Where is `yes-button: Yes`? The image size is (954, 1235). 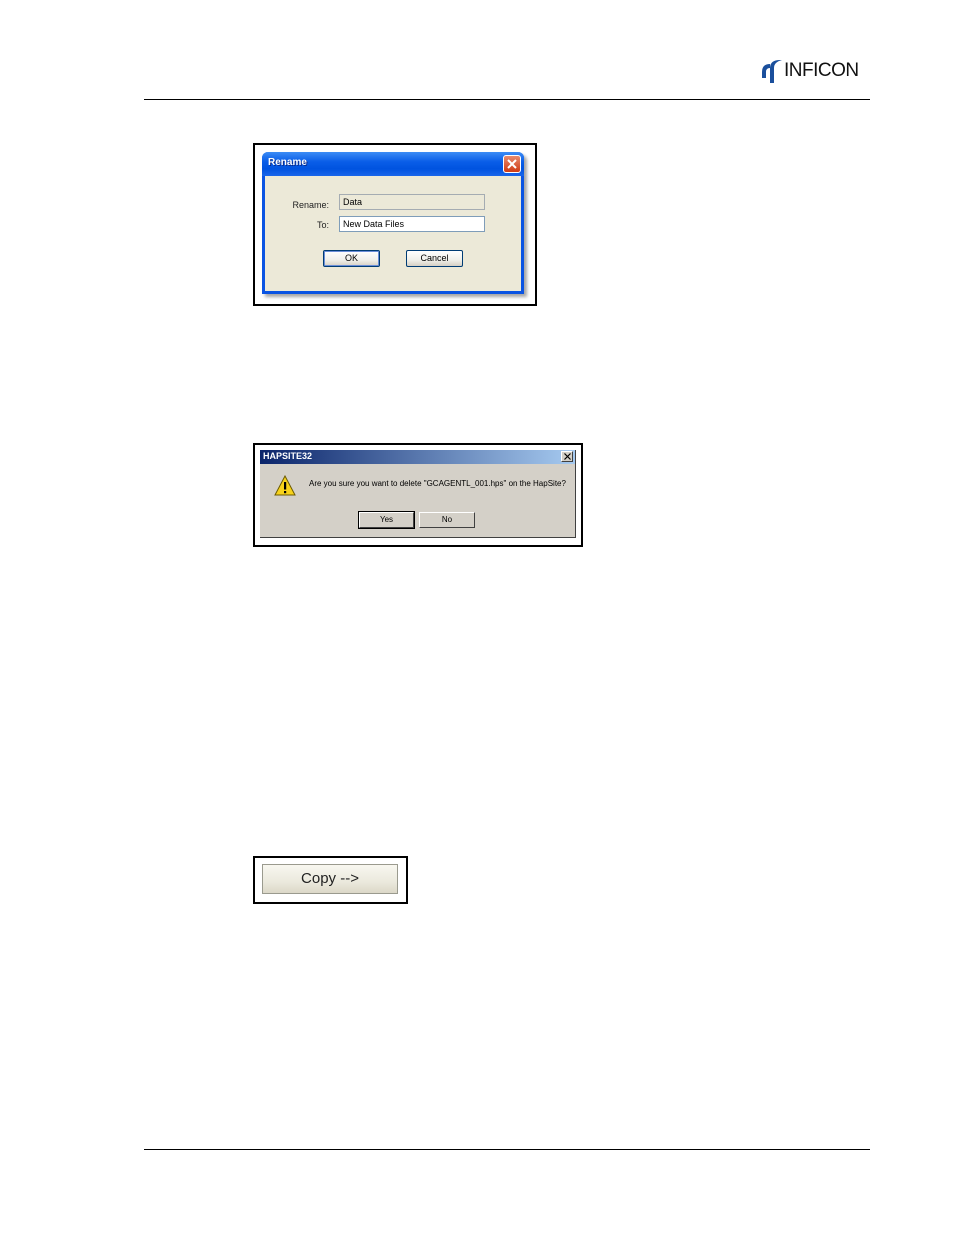 yes-button: Yes is located at coordinates (386, 520).